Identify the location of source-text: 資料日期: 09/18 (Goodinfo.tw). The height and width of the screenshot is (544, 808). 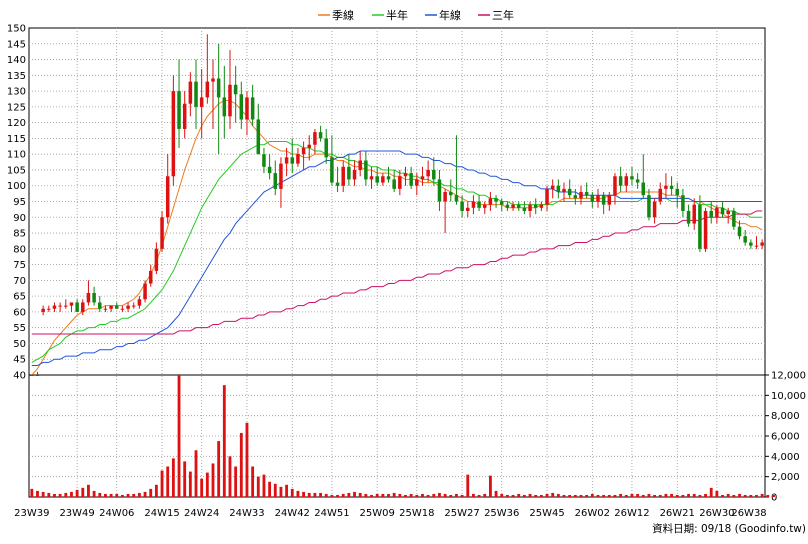
(729, 528).